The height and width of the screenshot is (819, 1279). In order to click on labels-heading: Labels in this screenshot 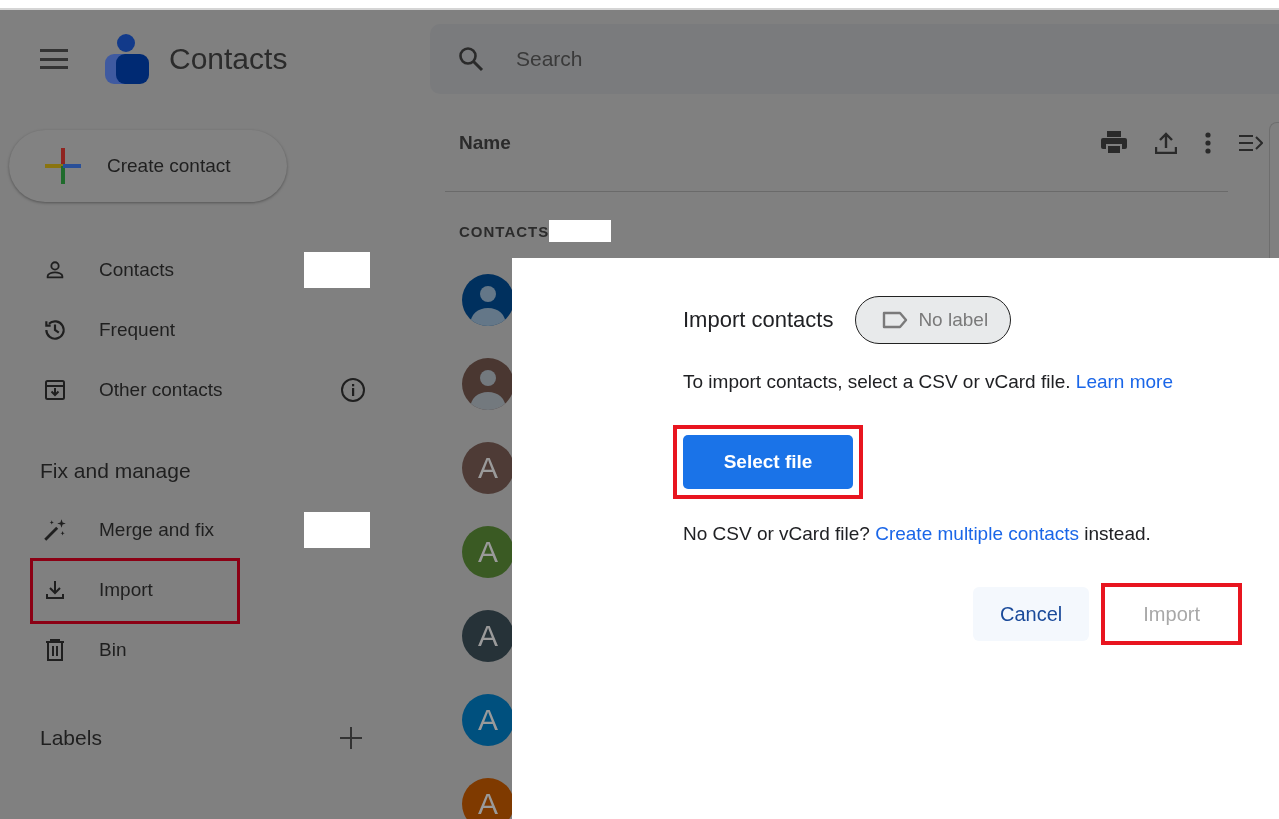, I will do `click(71, 738)`.